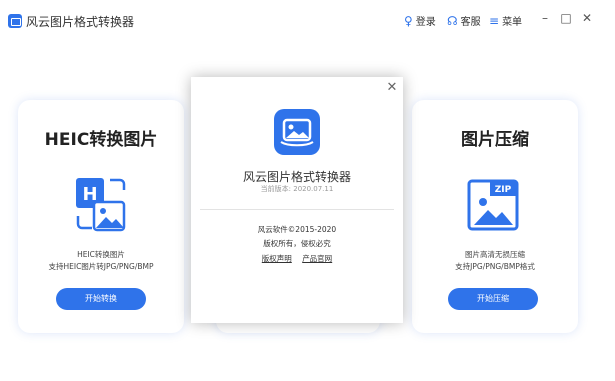  I want to click on menu-icon: ≡, so click(494, 20).